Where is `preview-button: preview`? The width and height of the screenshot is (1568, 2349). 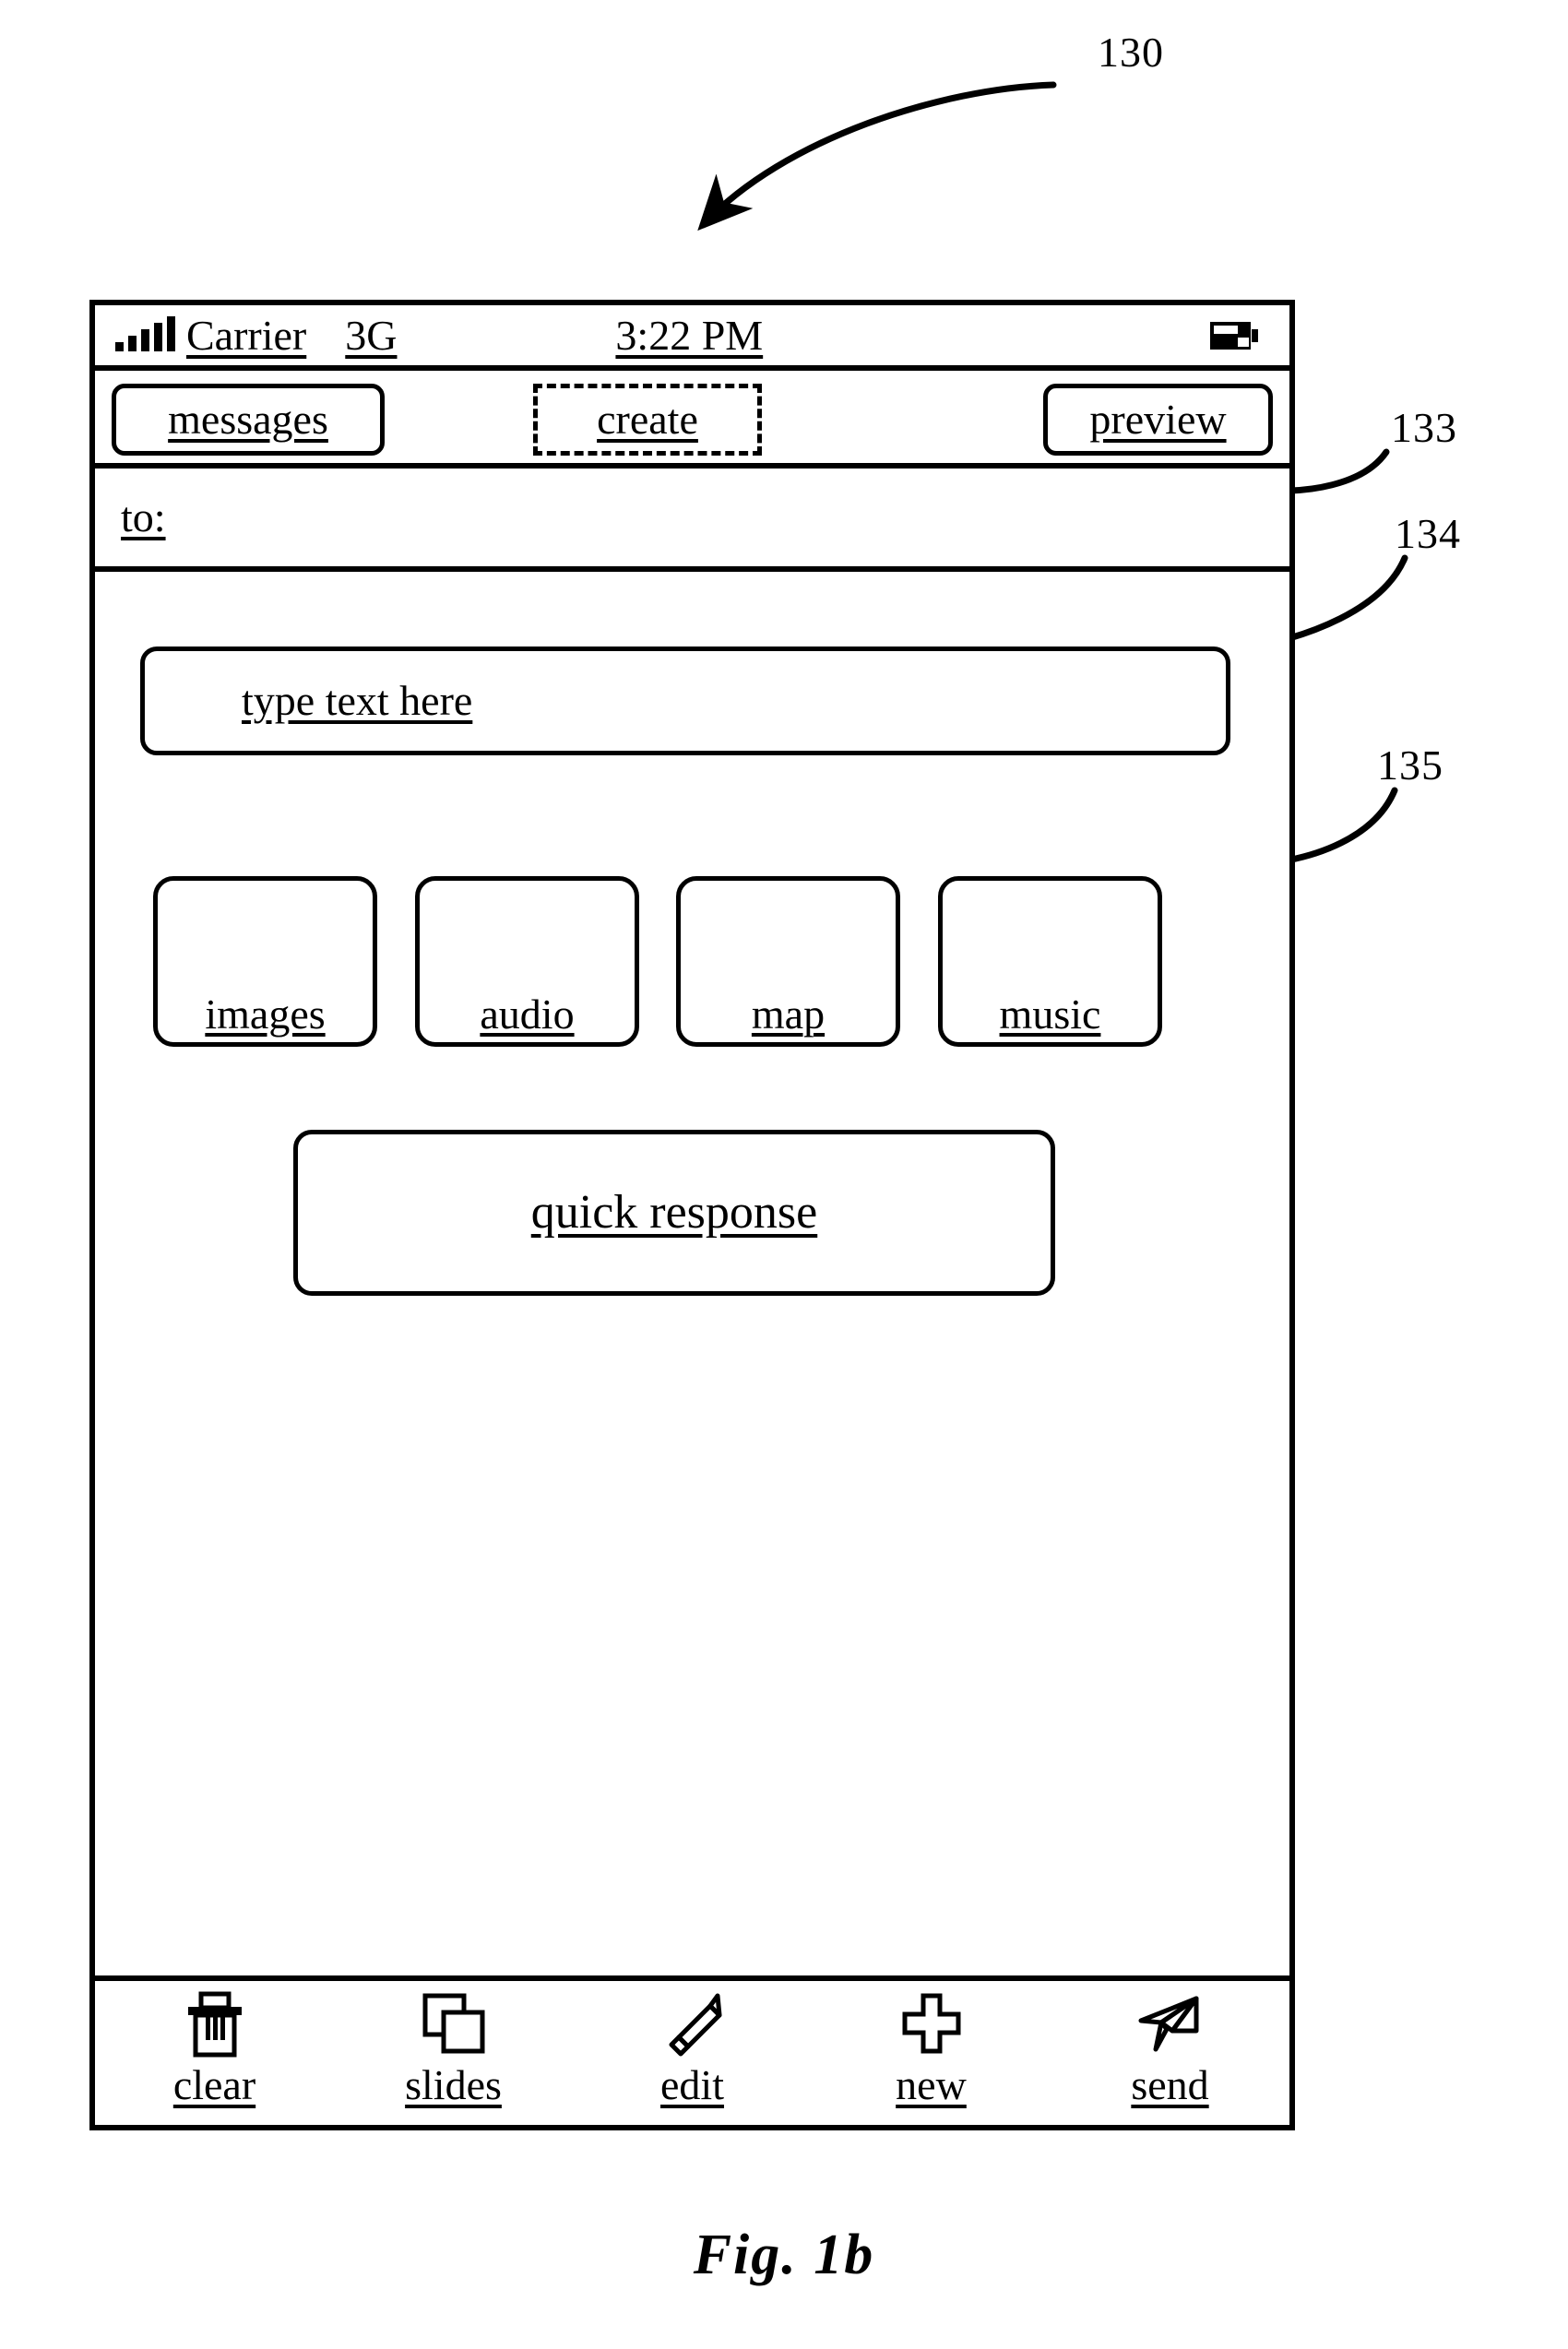 preview-button: preview is located at coordinates (1158, 420).